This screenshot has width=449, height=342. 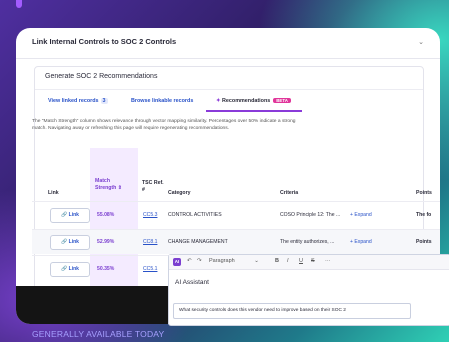 I want to click on paragraph-select-label: Paragraph, so click(x=222, y=261).